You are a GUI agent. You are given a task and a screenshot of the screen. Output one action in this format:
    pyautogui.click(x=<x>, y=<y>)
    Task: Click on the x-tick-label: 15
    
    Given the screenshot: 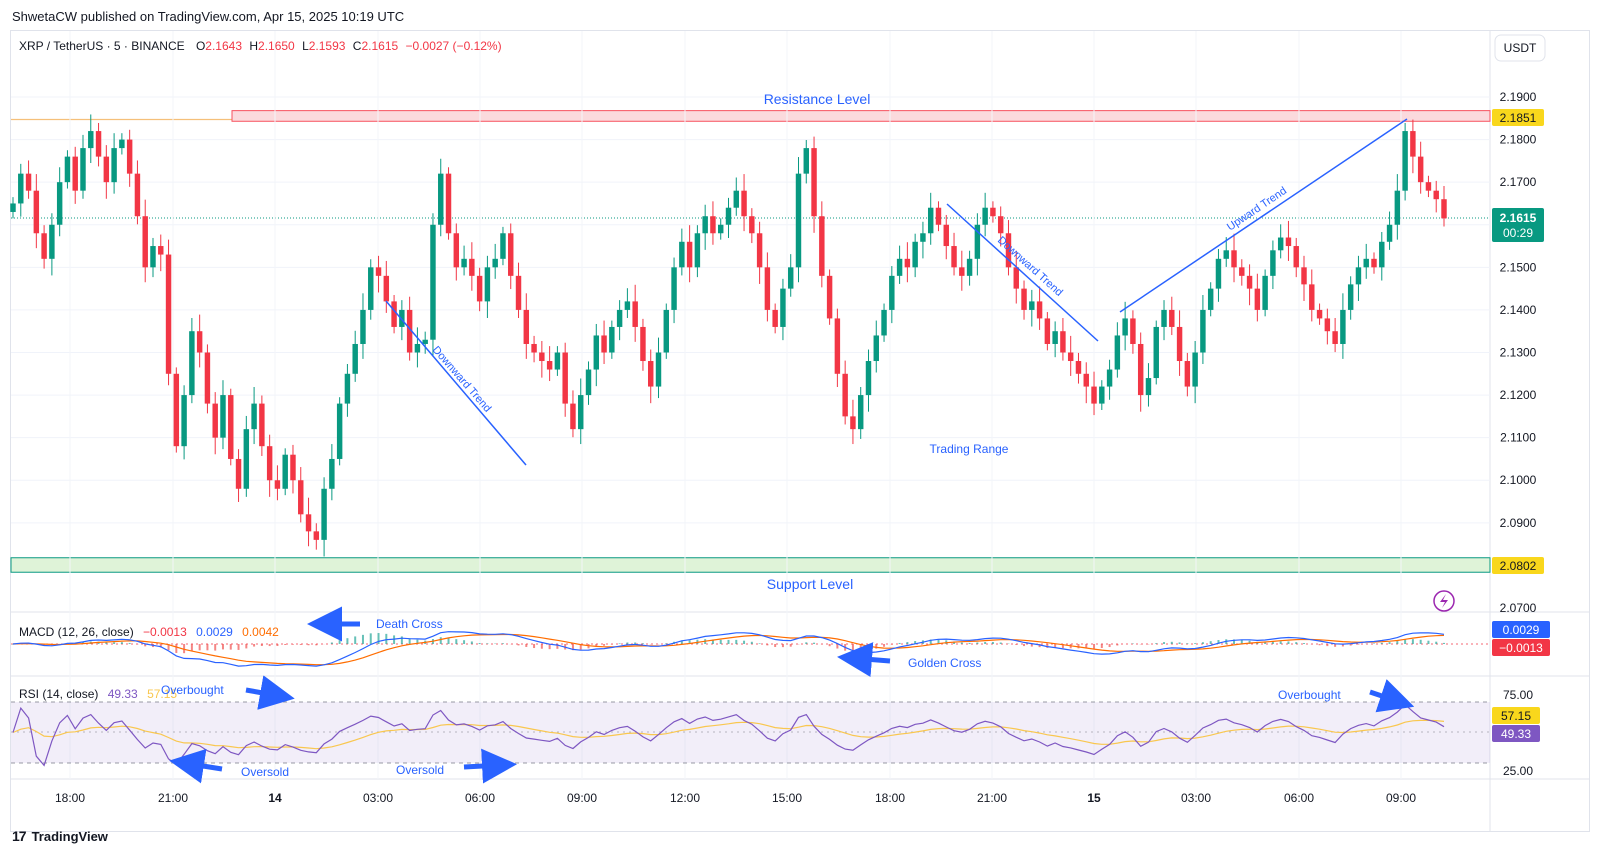 What is the action you would take?
    pyautogui.click(x=1094, y=798)
    